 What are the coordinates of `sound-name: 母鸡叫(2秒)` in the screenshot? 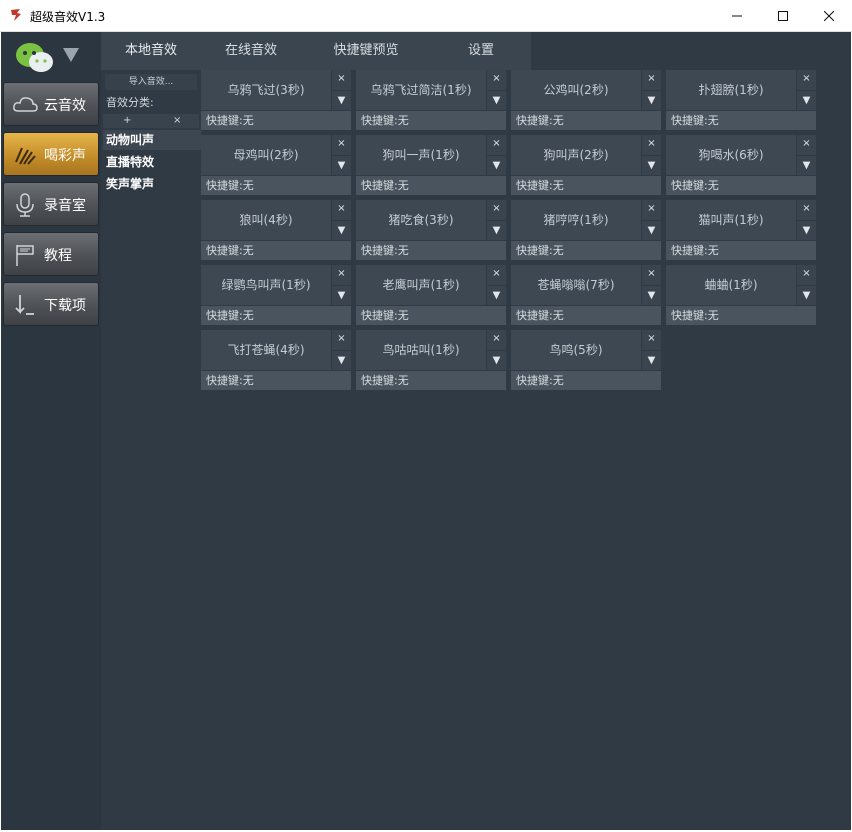 It's located at (266, 155).